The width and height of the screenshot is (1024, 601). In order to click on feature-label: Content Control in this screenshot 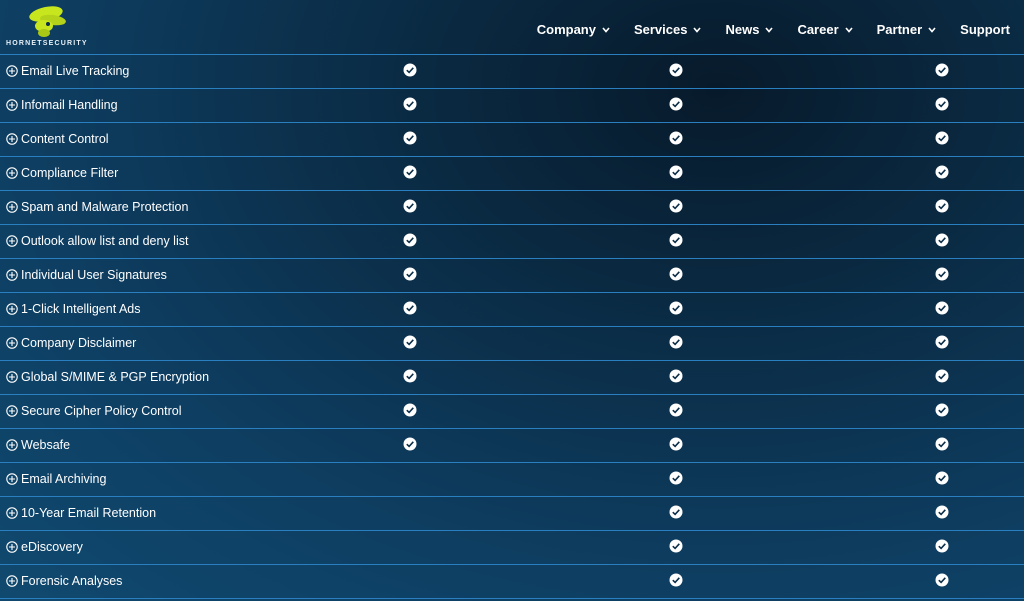, I will do `click(65, 139)`.